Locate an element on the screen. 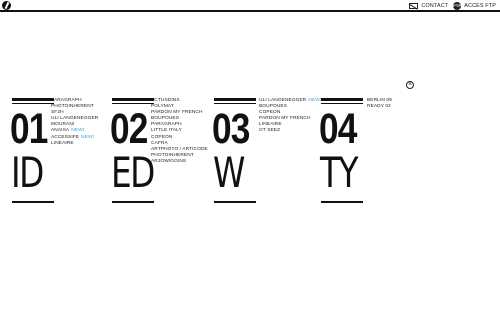  section-word: ED is located at coordinates (133, 172).